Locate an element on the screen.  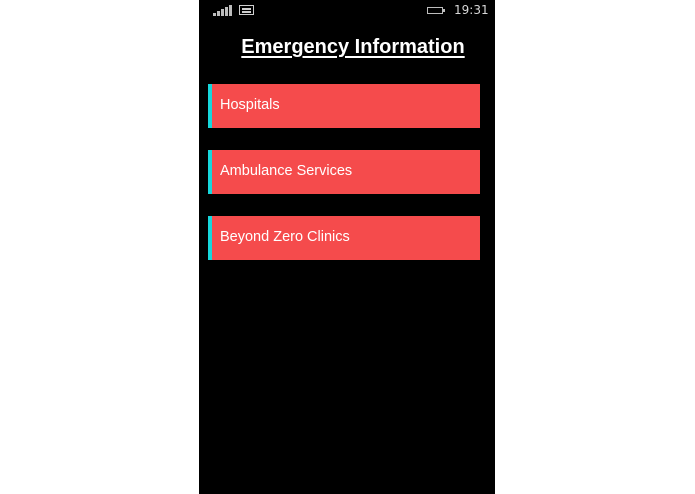
status-time: 19:31 is located at coordinates (471, 10).